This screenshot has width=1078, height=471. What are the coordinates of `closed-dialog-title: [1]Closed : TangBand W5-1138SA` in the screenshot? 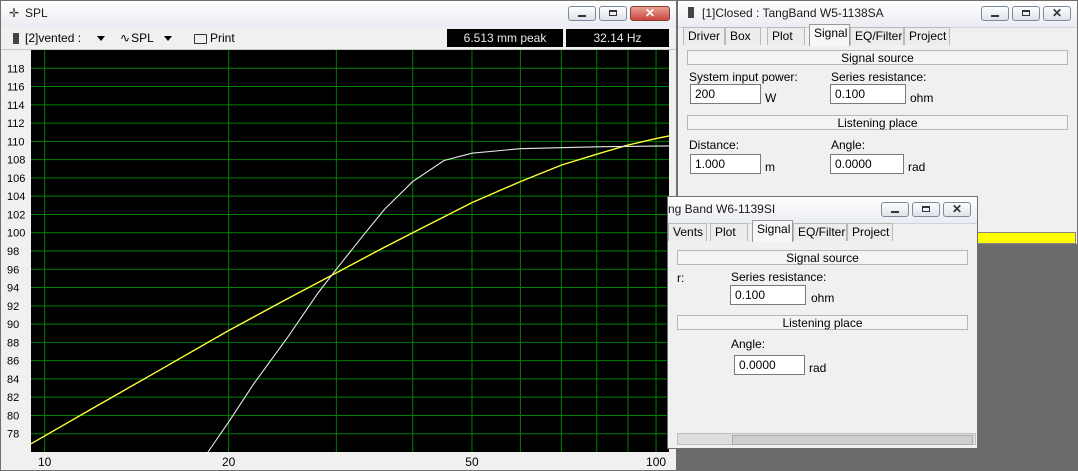 It's located at (793, 13).